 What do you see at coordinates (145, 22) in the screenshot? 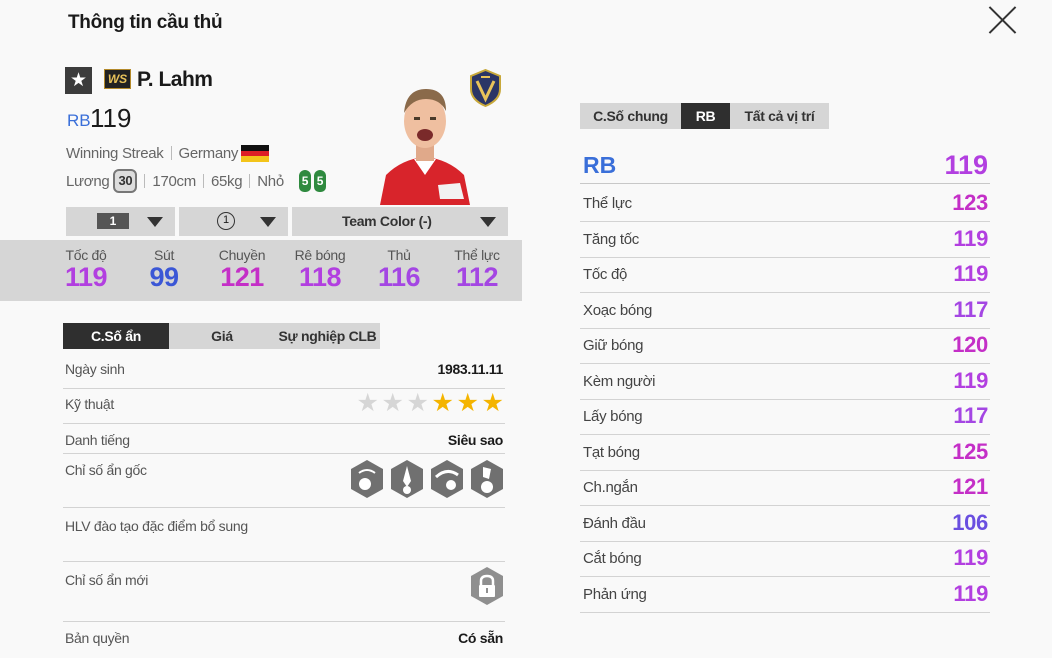
I see `dialog-title: Thông tin cầu thủ` at bounding box center [145, 22].